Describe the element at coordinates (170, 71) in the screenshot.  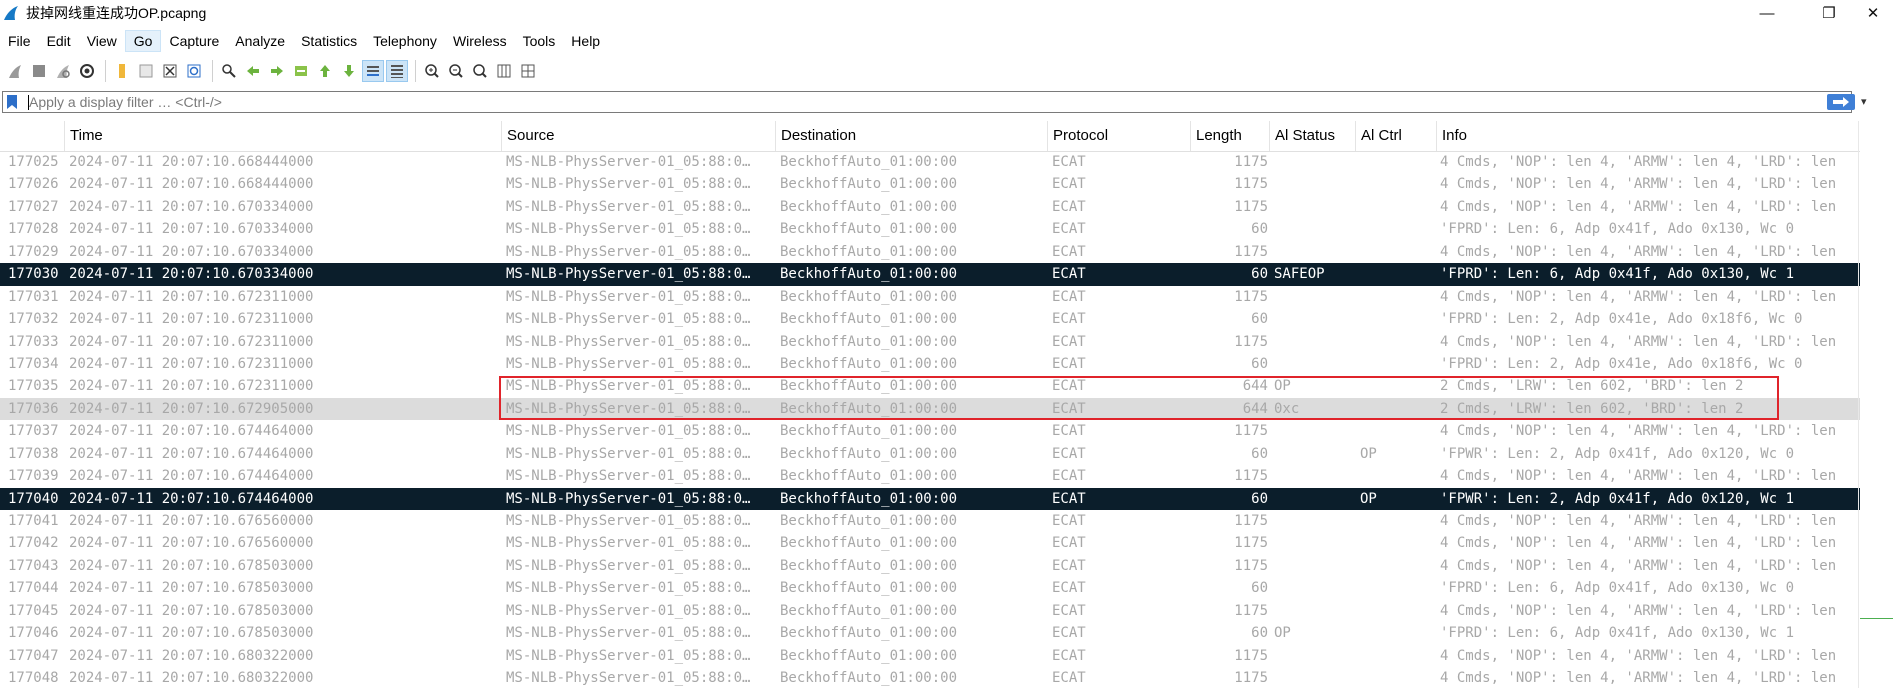
I see `close-file-icon` at that location.